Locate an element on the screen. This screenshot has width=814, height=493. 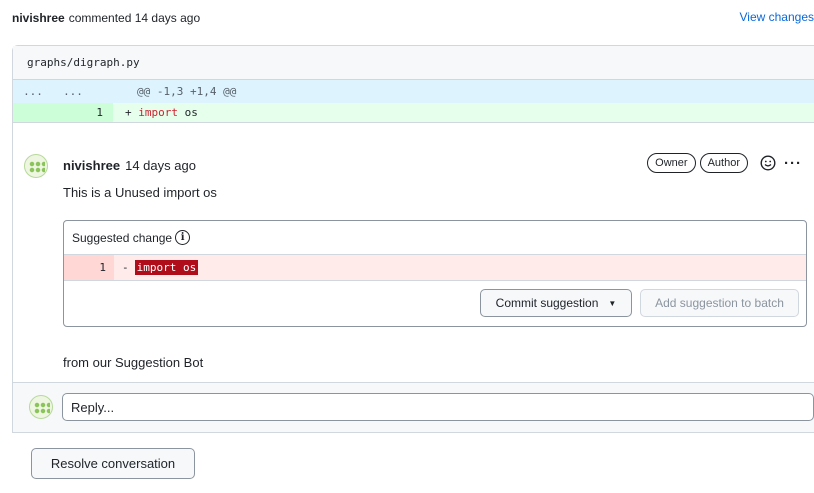
comment-badges: Owner Author ··· is located at coordinates (724, 163).